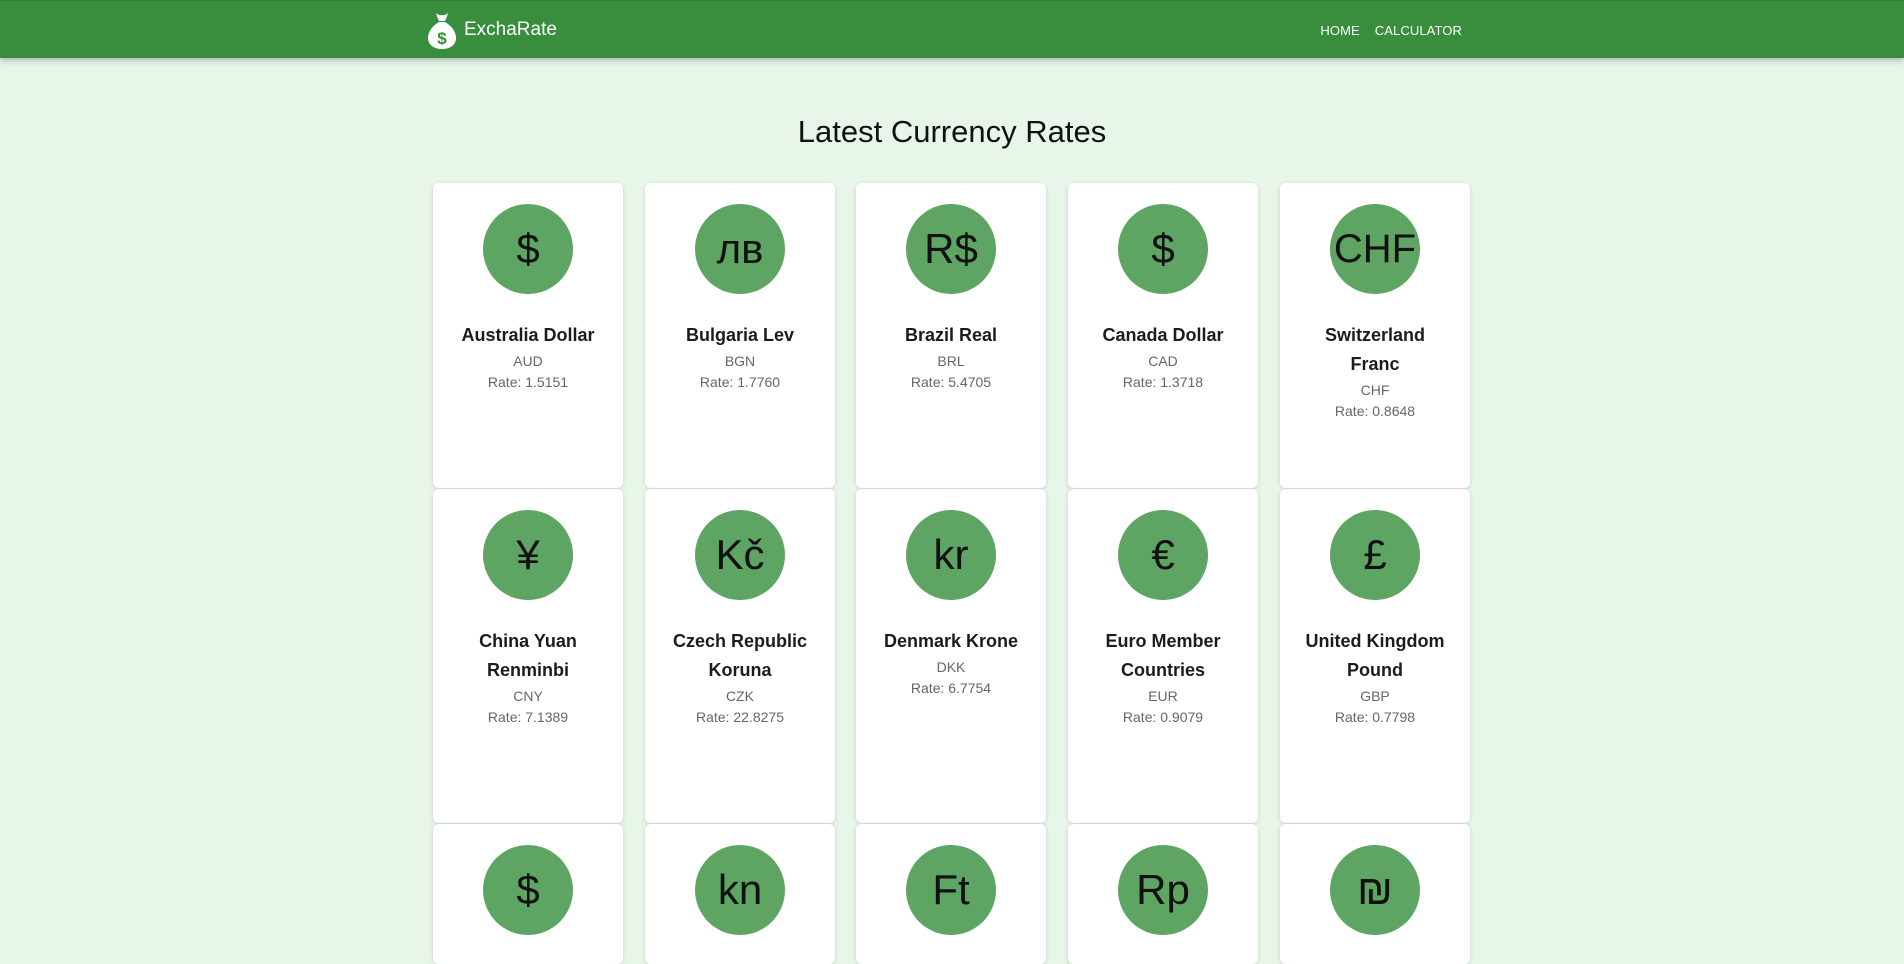 The height and width of the screenshot is (964, 1904). Describe the element at coordinates (740, 382) in the screenshot. I see `currency-rate: Rate: 1.7760` at that location.